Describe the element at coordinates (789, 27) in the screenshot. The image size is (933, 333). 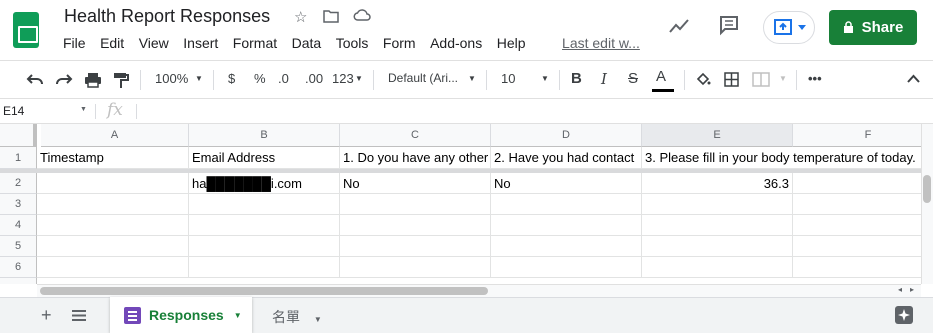
I see `present-button` at that location.